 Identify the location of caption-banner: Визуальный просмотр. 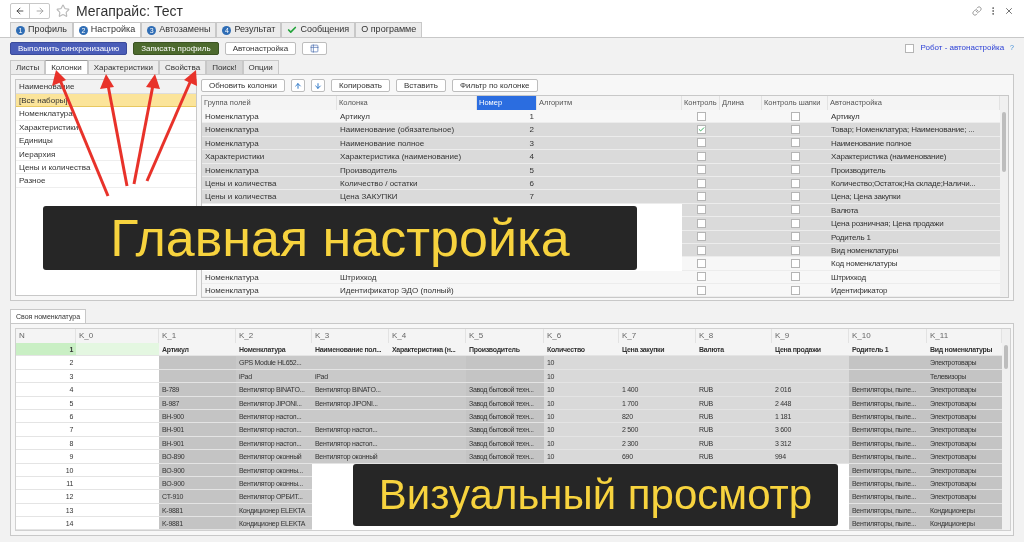
(595, 495).